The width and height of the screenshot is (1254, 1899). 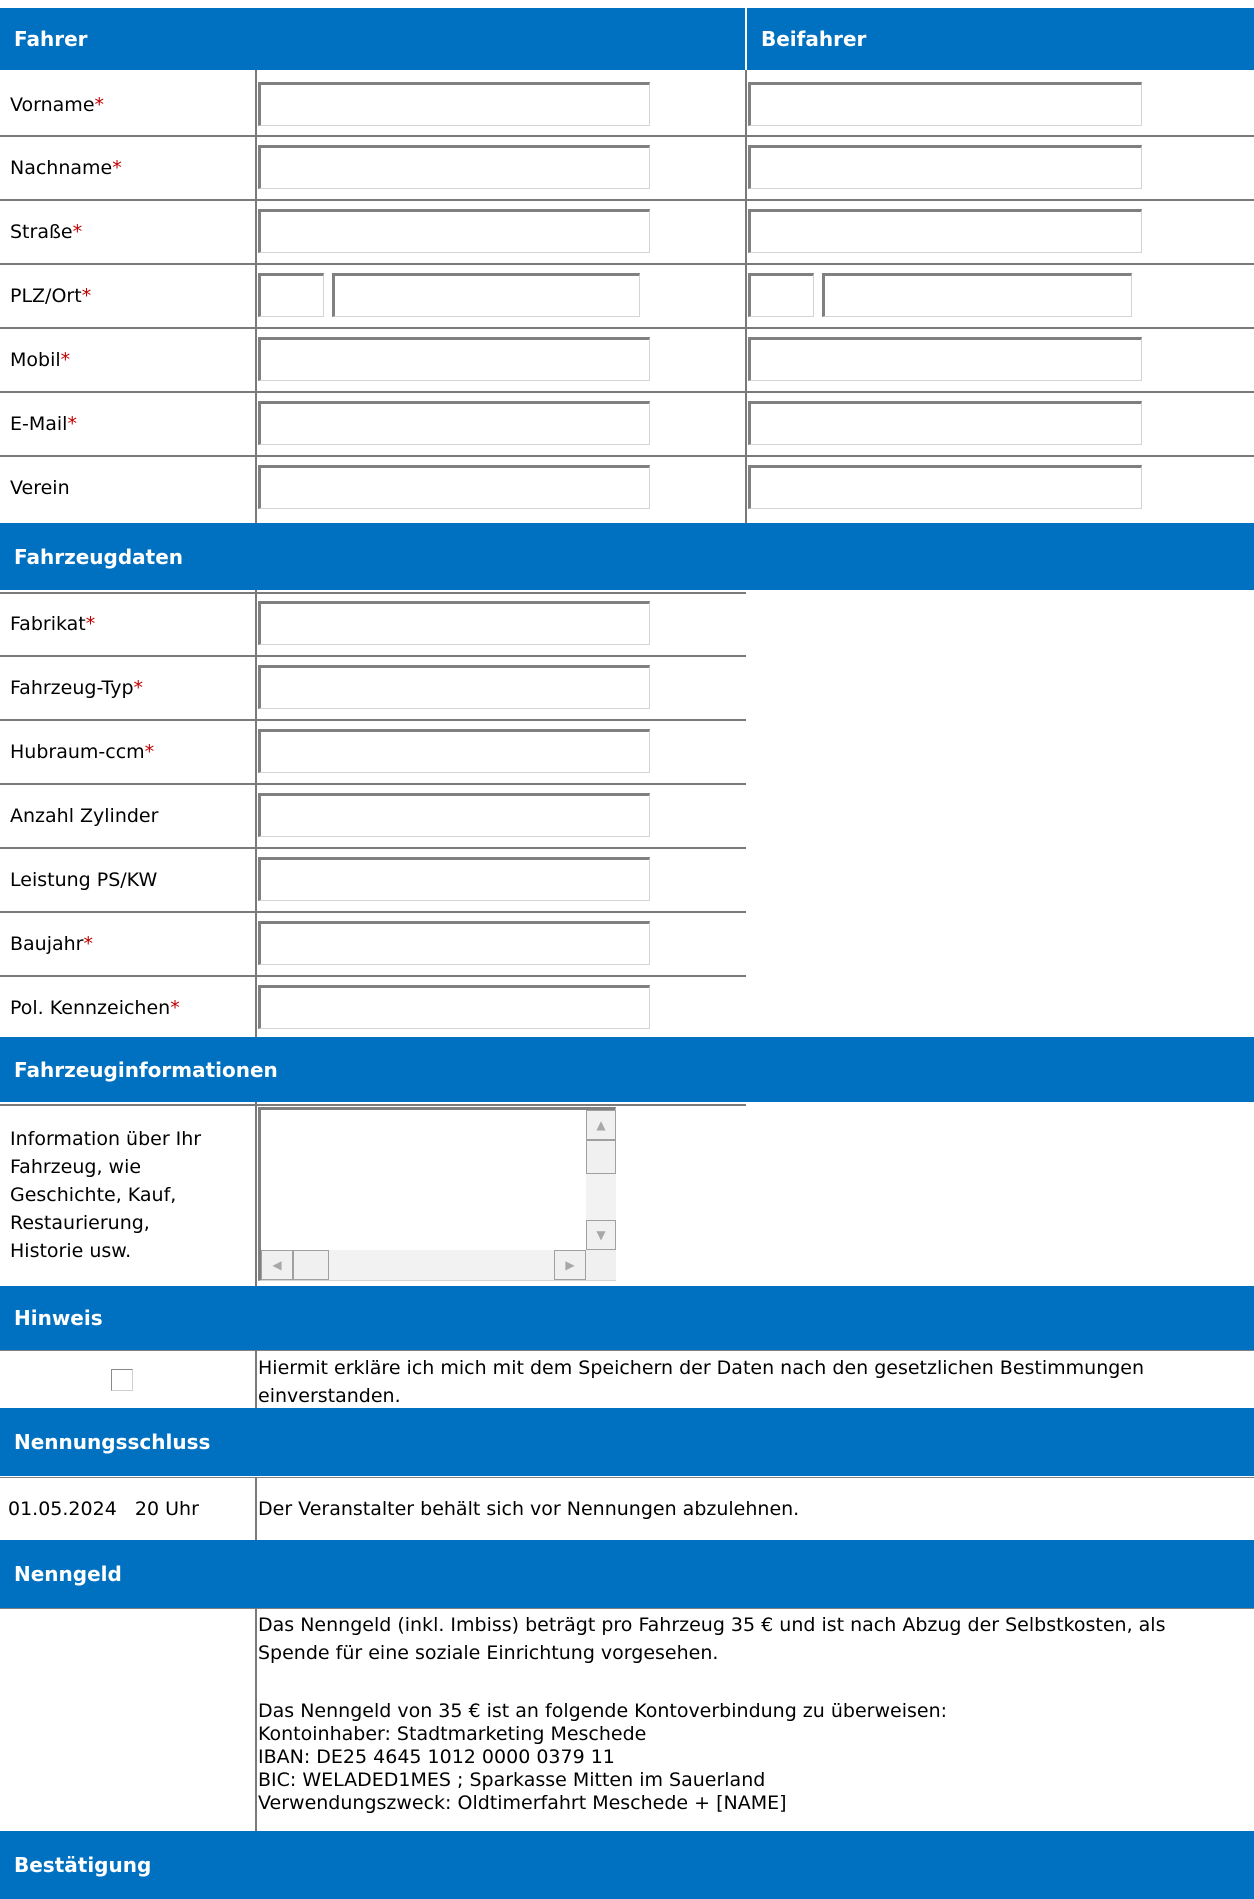 I want to click on beifahrer-nachname-input, so click(x=945, y=167).